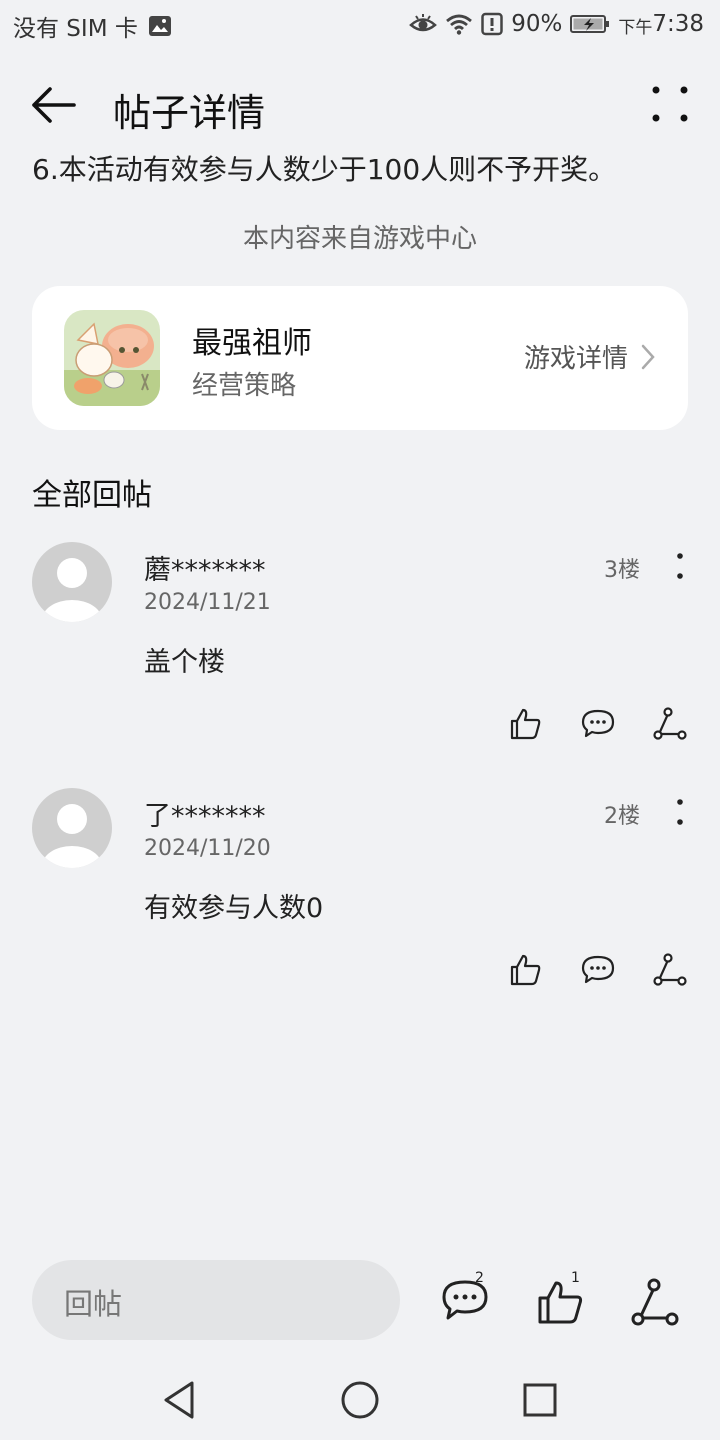 The height and width of the screenshot is (1440, 720). What do you see at coordinates (234, 908) in the screenshot?
I see `reply-content: 有效参与人数0` at bounding box center [234, 908].